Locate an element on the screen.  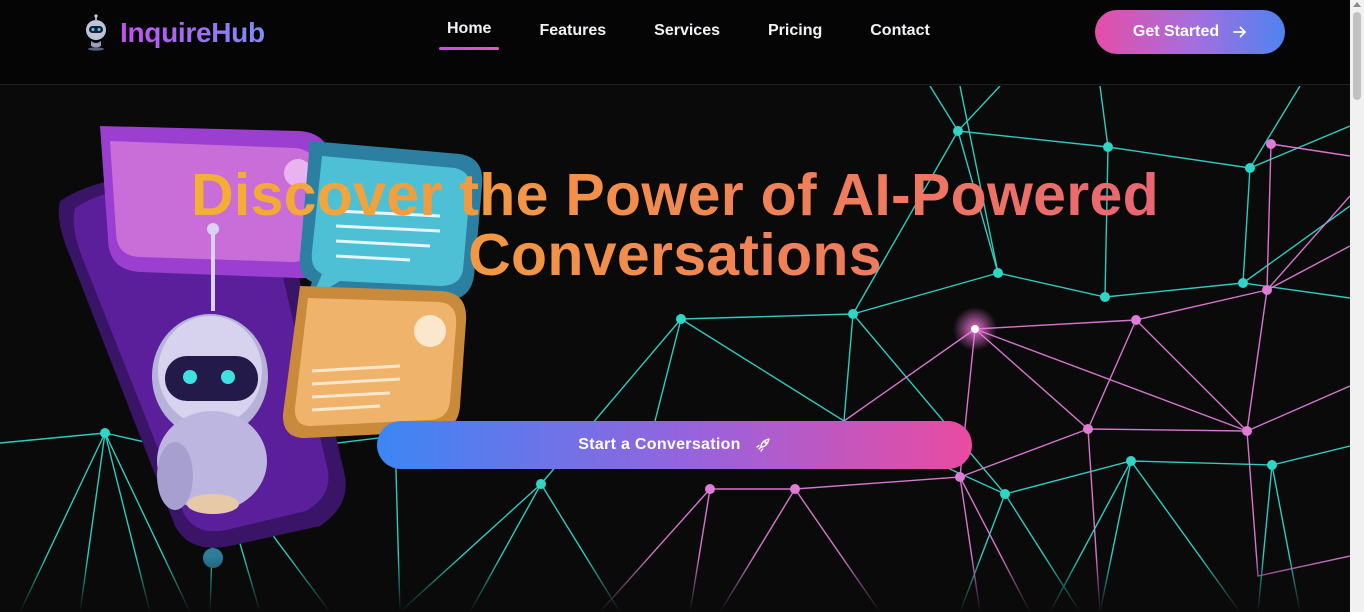
scroll-up-arrow-icon is located at coordinates (1357, 4).